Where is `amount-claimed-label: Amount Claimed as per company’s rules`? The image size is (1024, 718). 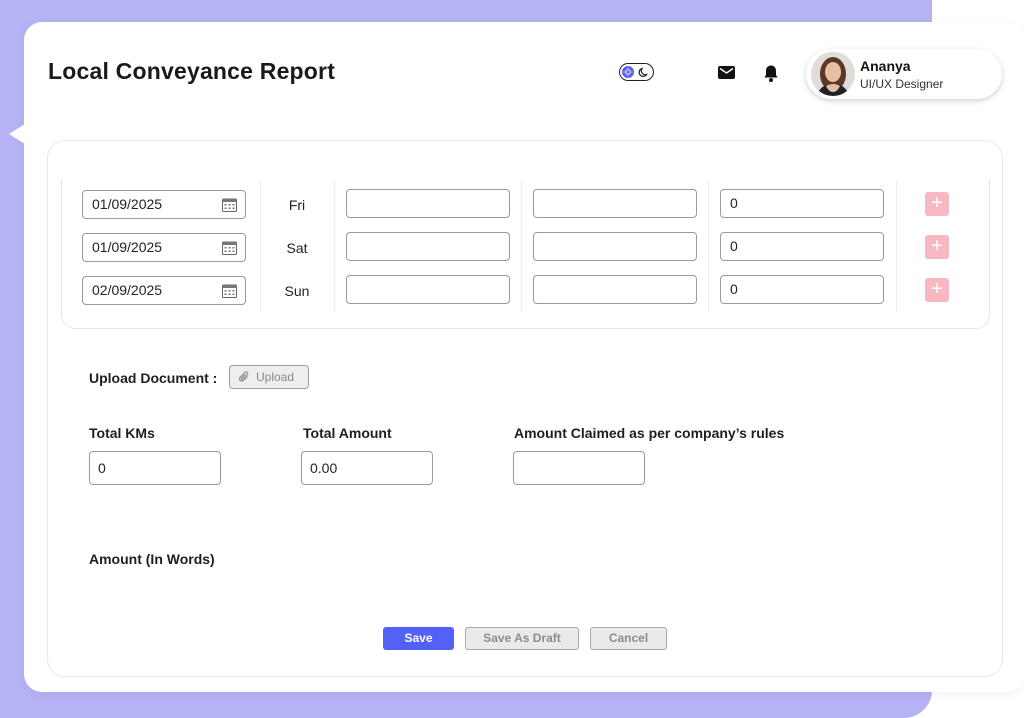
amount-claimed-label: Amount Claimed as per company’s rules is located at coordinates (649, 433).